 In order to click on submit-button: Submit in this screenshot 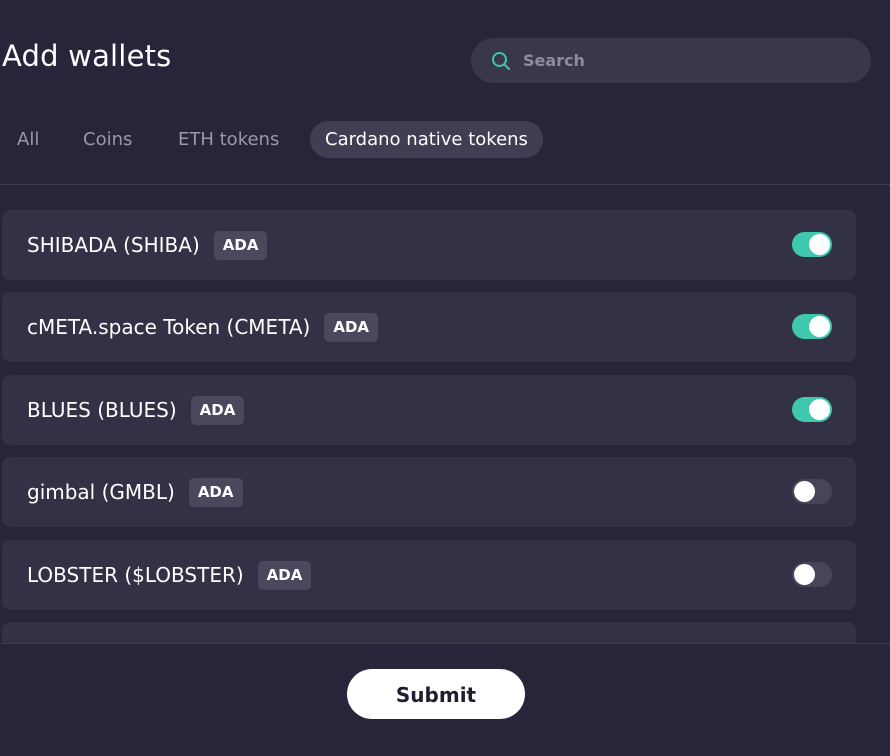, I will do `click(436, 694)`.